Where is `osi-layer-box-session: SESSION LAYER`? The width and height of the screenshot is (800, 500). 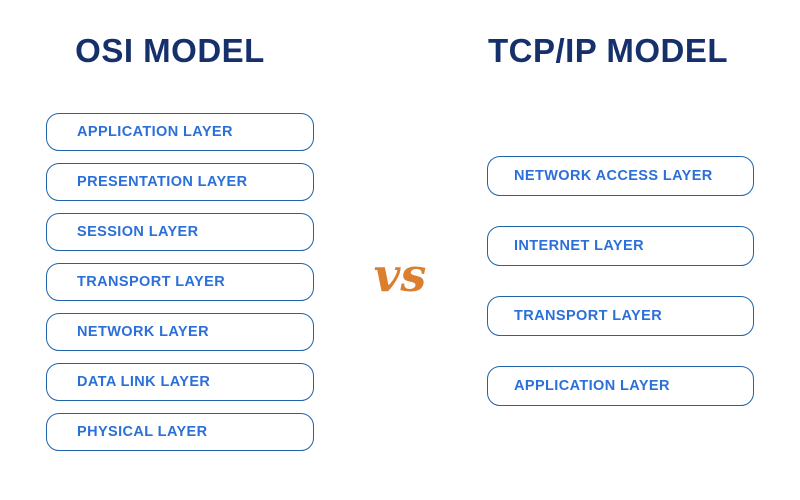
osi-layer-box-session: SESSION LAYER is located at coordinates (180, 232).